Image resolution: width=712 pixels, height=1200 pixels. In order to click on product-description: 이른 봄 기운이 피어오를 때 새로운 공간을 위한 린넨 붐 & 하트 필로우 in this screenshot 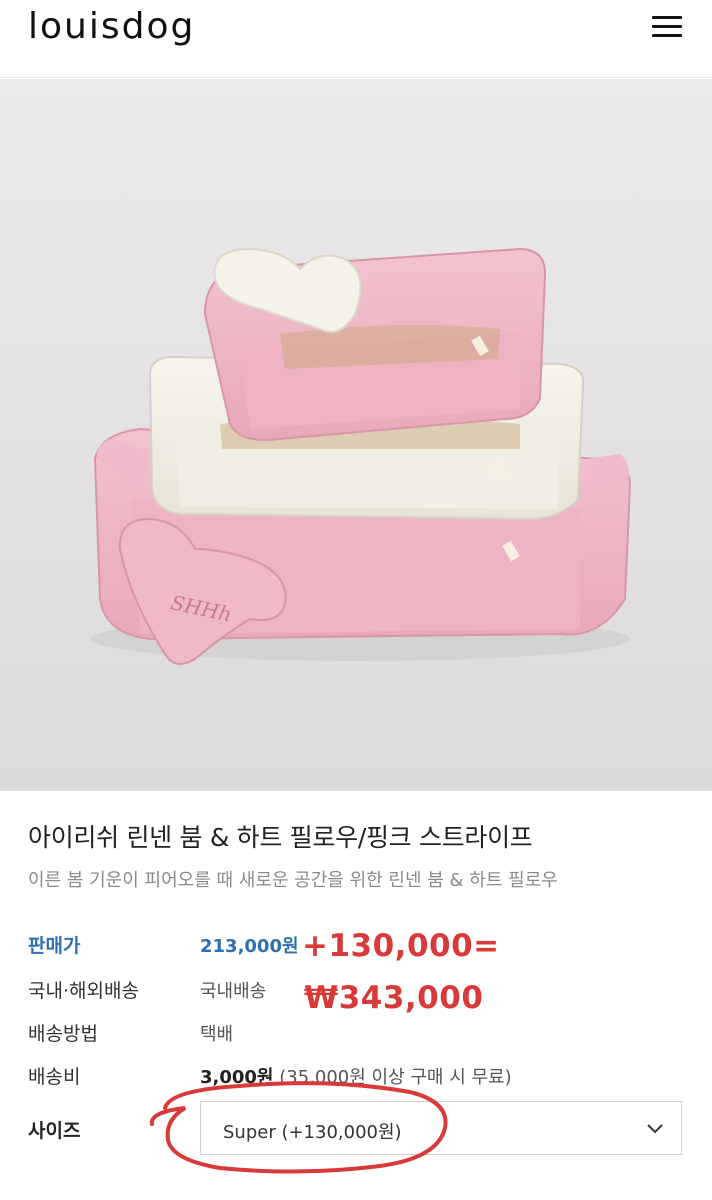, I will do `click(293, 880)`.